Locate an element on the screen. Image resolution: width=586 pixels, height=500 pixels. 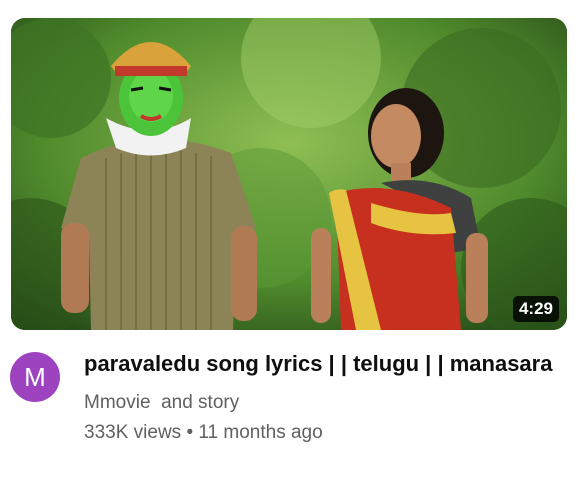
duration-badge: 4:29 is located at coordinates (535, 309).